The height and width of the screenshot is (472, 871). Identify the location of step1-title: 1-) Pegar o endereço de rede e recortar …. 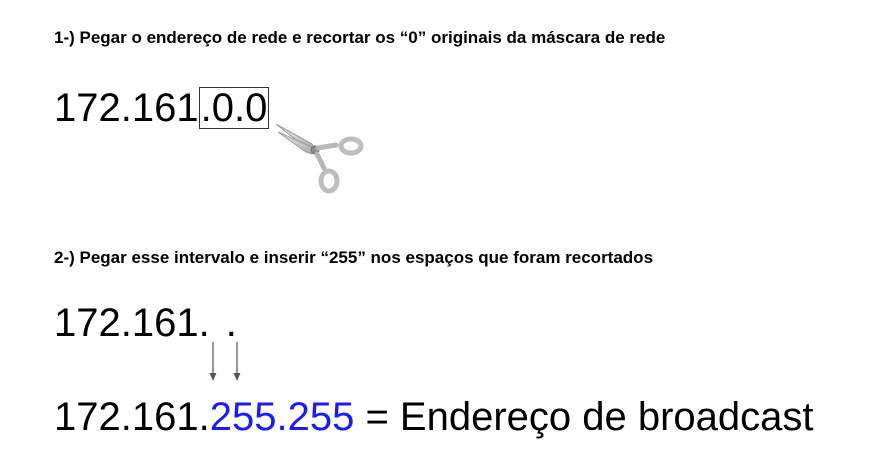
(360, 37).